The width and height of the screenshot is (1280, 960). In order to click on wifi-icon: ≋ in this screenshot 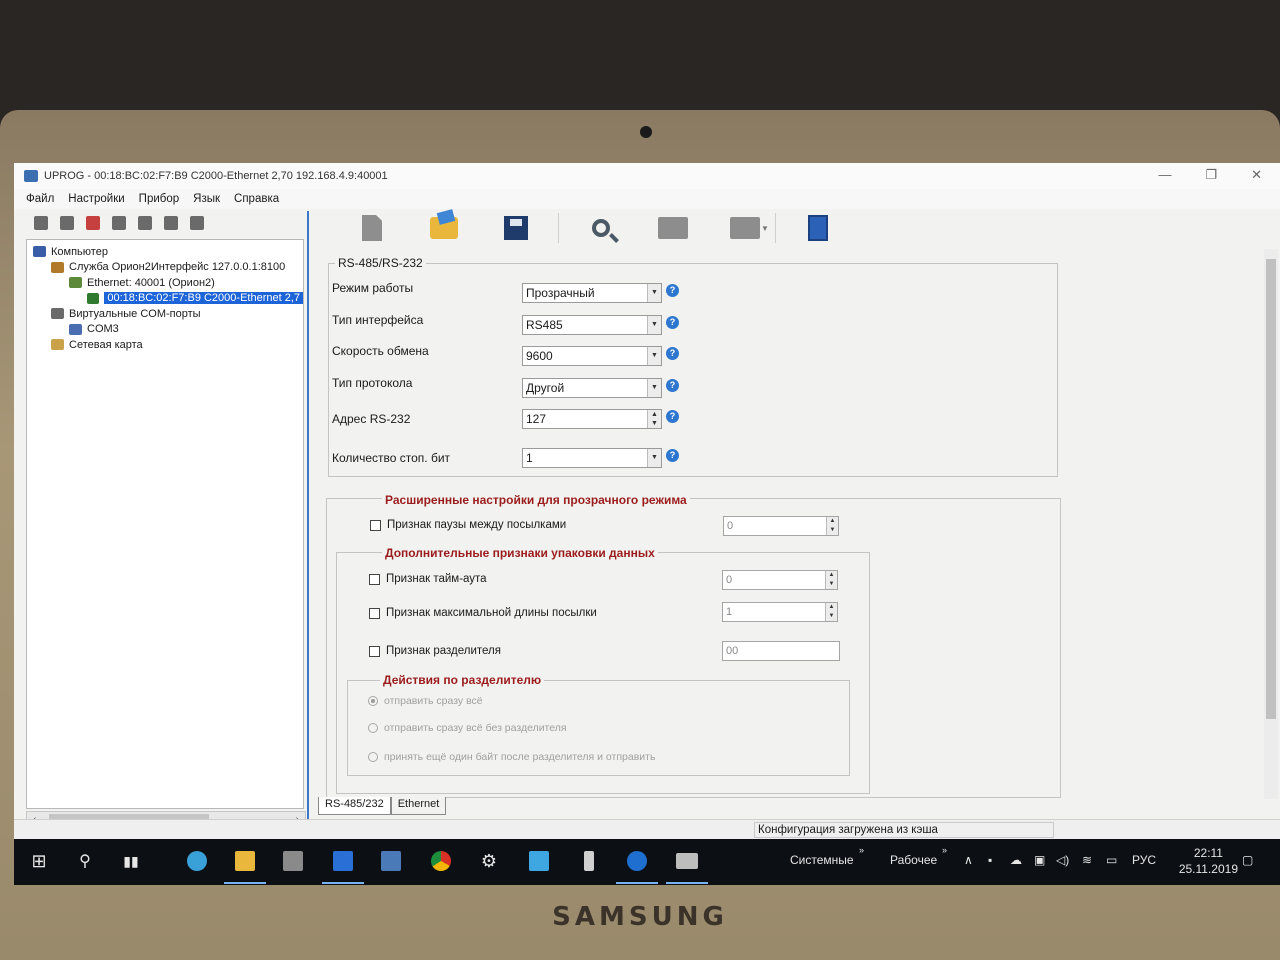, I will do `click(1087, 860)`.